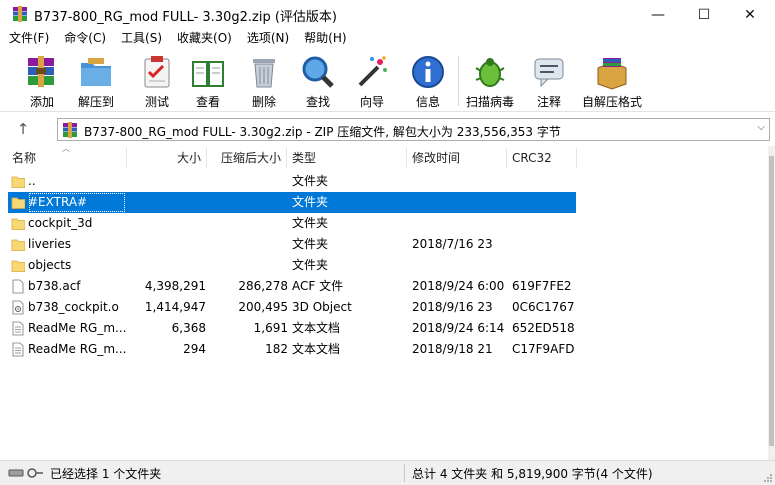 The width and height of the screenshot is (775, 485). I want to click on cell-size: 6,368, so click(188, 328).